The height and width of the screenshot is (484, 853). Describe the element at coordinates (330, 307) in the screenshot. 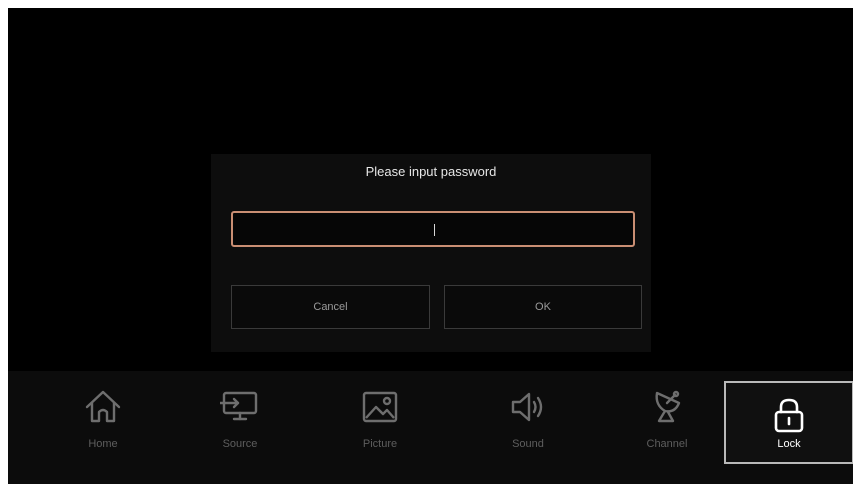

I see `cancel-button: Cancel` at that location.